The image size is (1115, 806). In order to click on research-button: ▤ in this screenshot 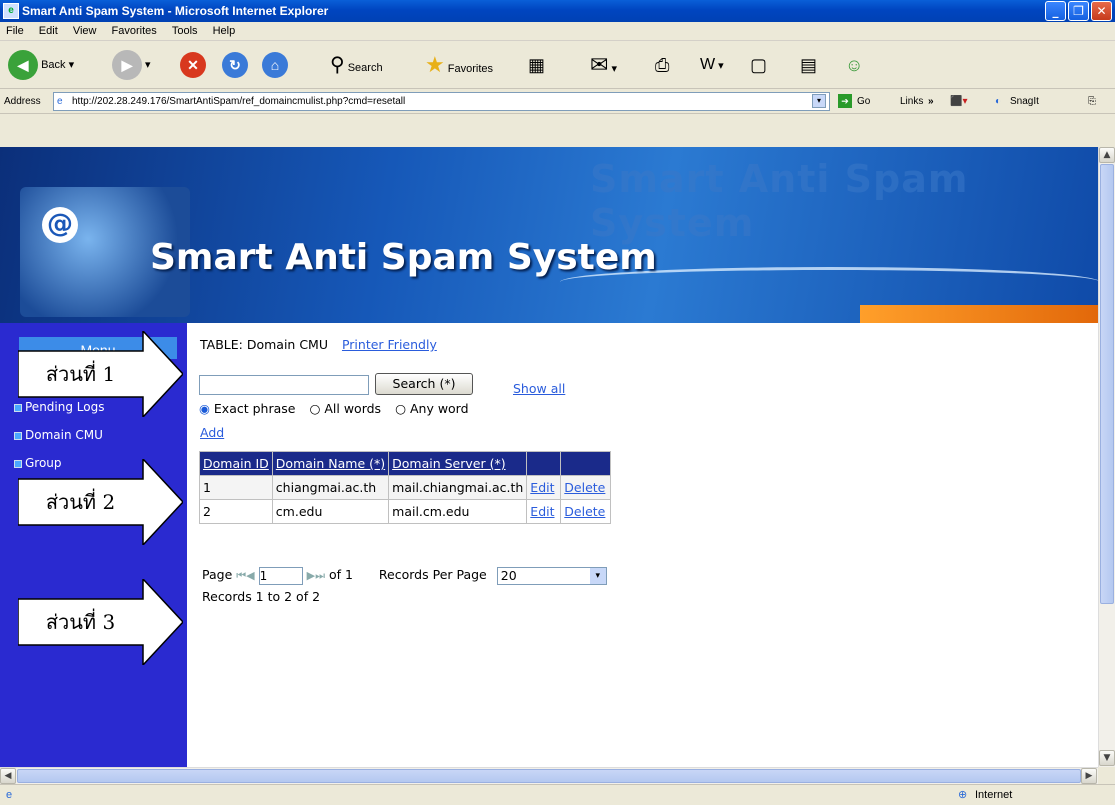, I will do `click(808, 65)`.